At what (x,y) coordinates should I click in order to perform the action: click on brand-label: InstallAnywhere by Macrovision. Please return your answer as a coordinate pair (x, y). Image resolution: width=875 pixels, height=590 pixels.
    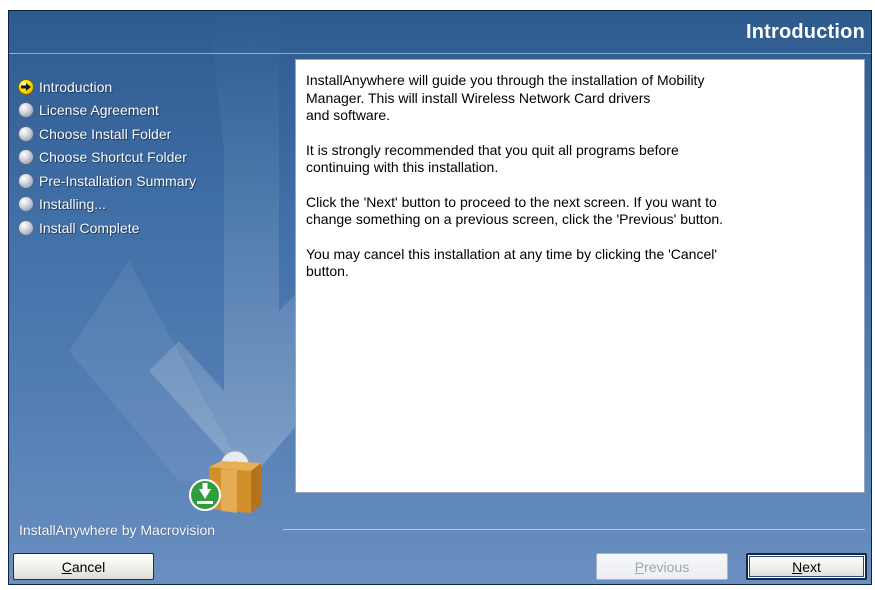
    Looking at the image, I should click on (117, 530).